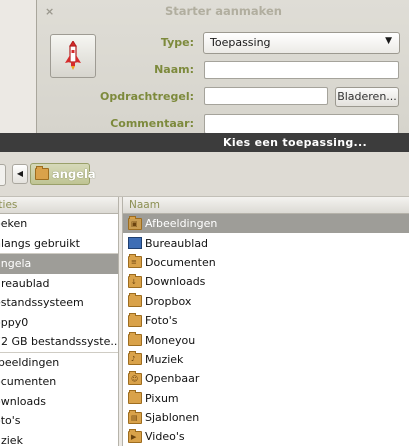  Describe the element at coordinates (301, 124) in the screenshot. I see `comment-field` at that location.